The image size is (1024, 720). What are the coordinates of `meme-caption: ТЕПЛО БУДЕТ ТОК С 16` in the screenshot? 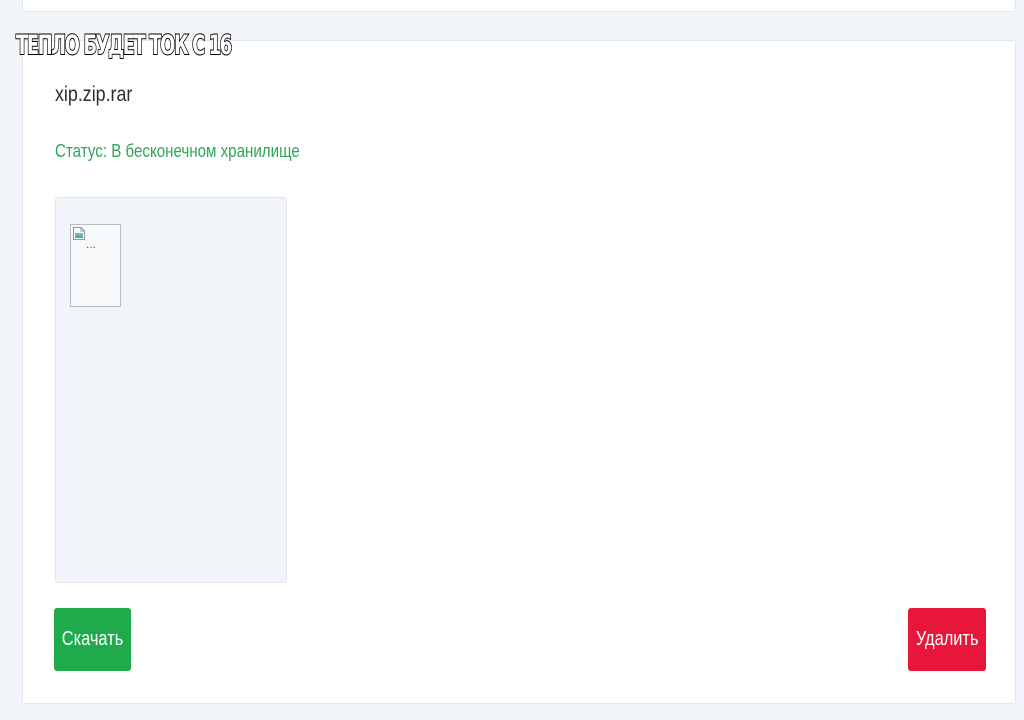 It's located at (124, 45).